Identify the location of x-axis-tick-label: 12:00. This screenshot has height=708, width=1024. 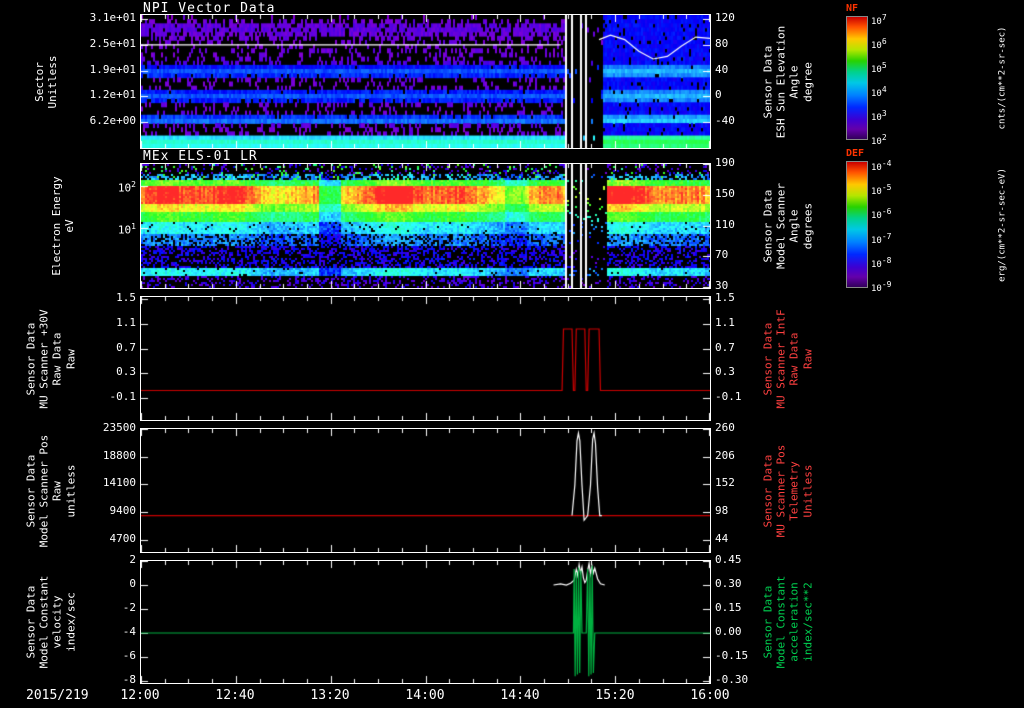
(140, 695).